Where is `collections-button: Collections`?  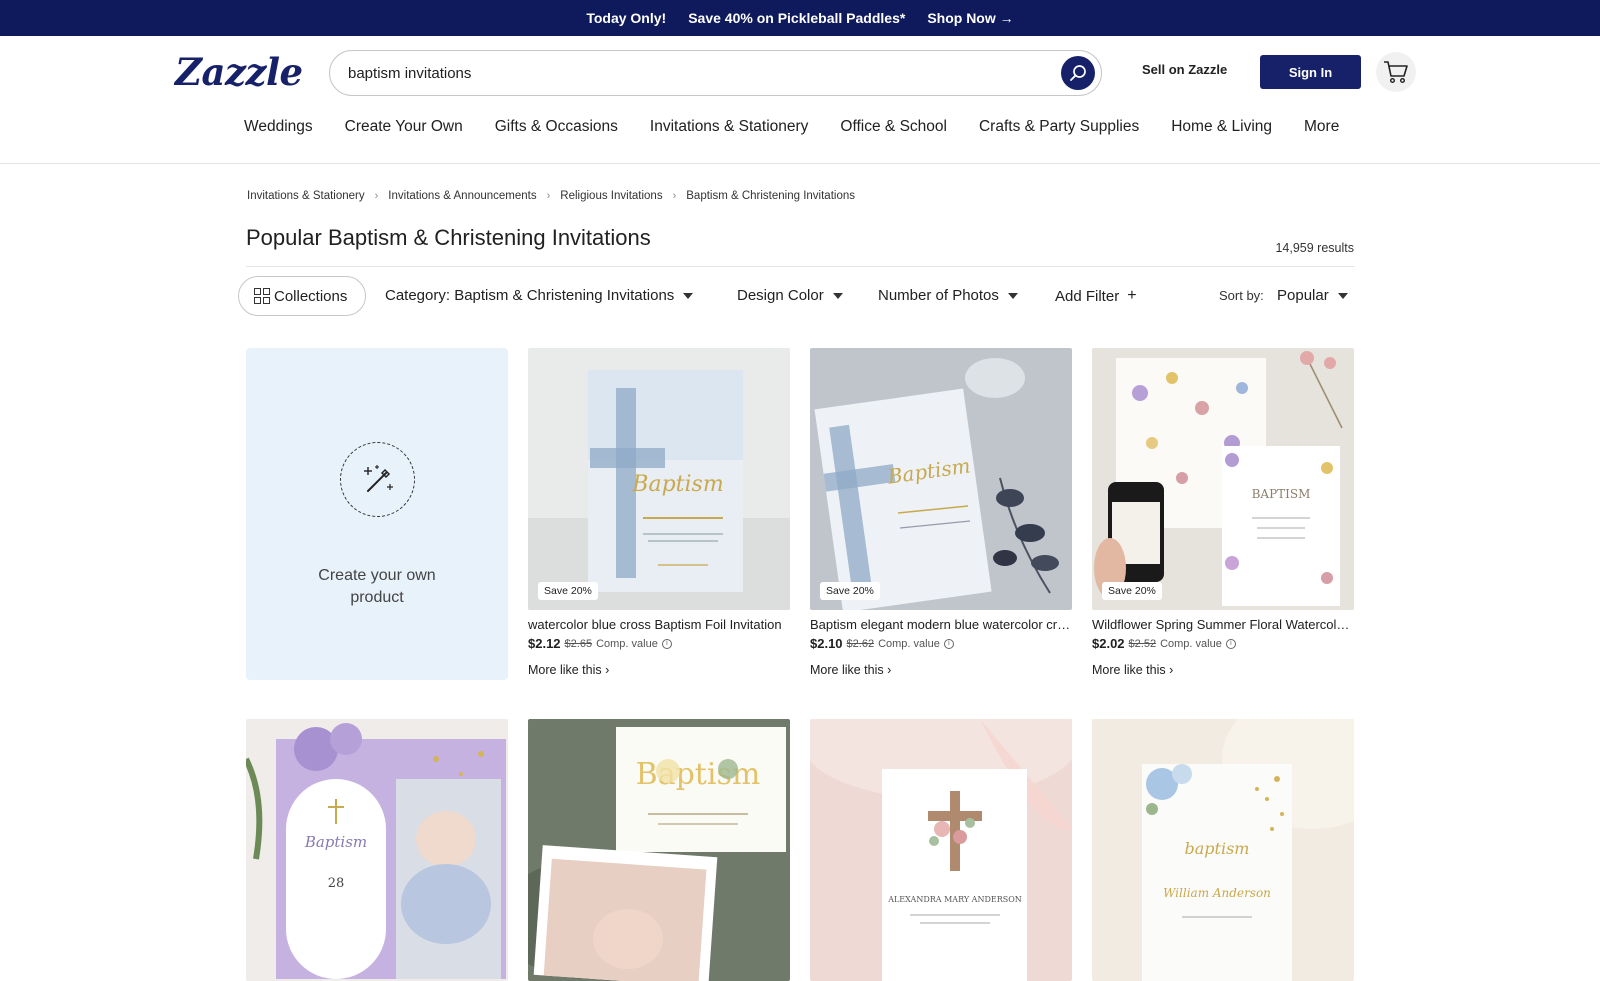
collections-button: Collections is located at coordinates (302, 296).